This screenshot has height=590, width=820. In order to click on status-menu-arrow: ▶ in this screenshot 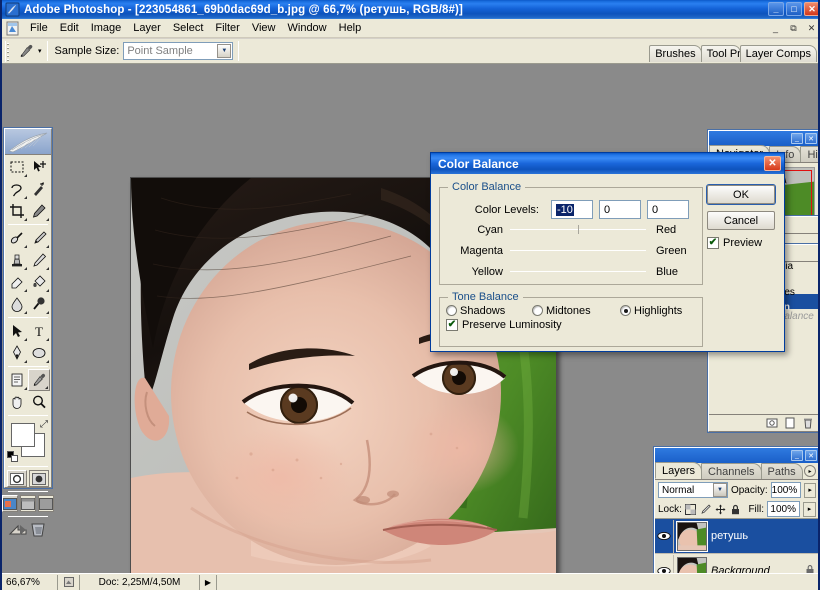, I will do `click(208, 582)`.